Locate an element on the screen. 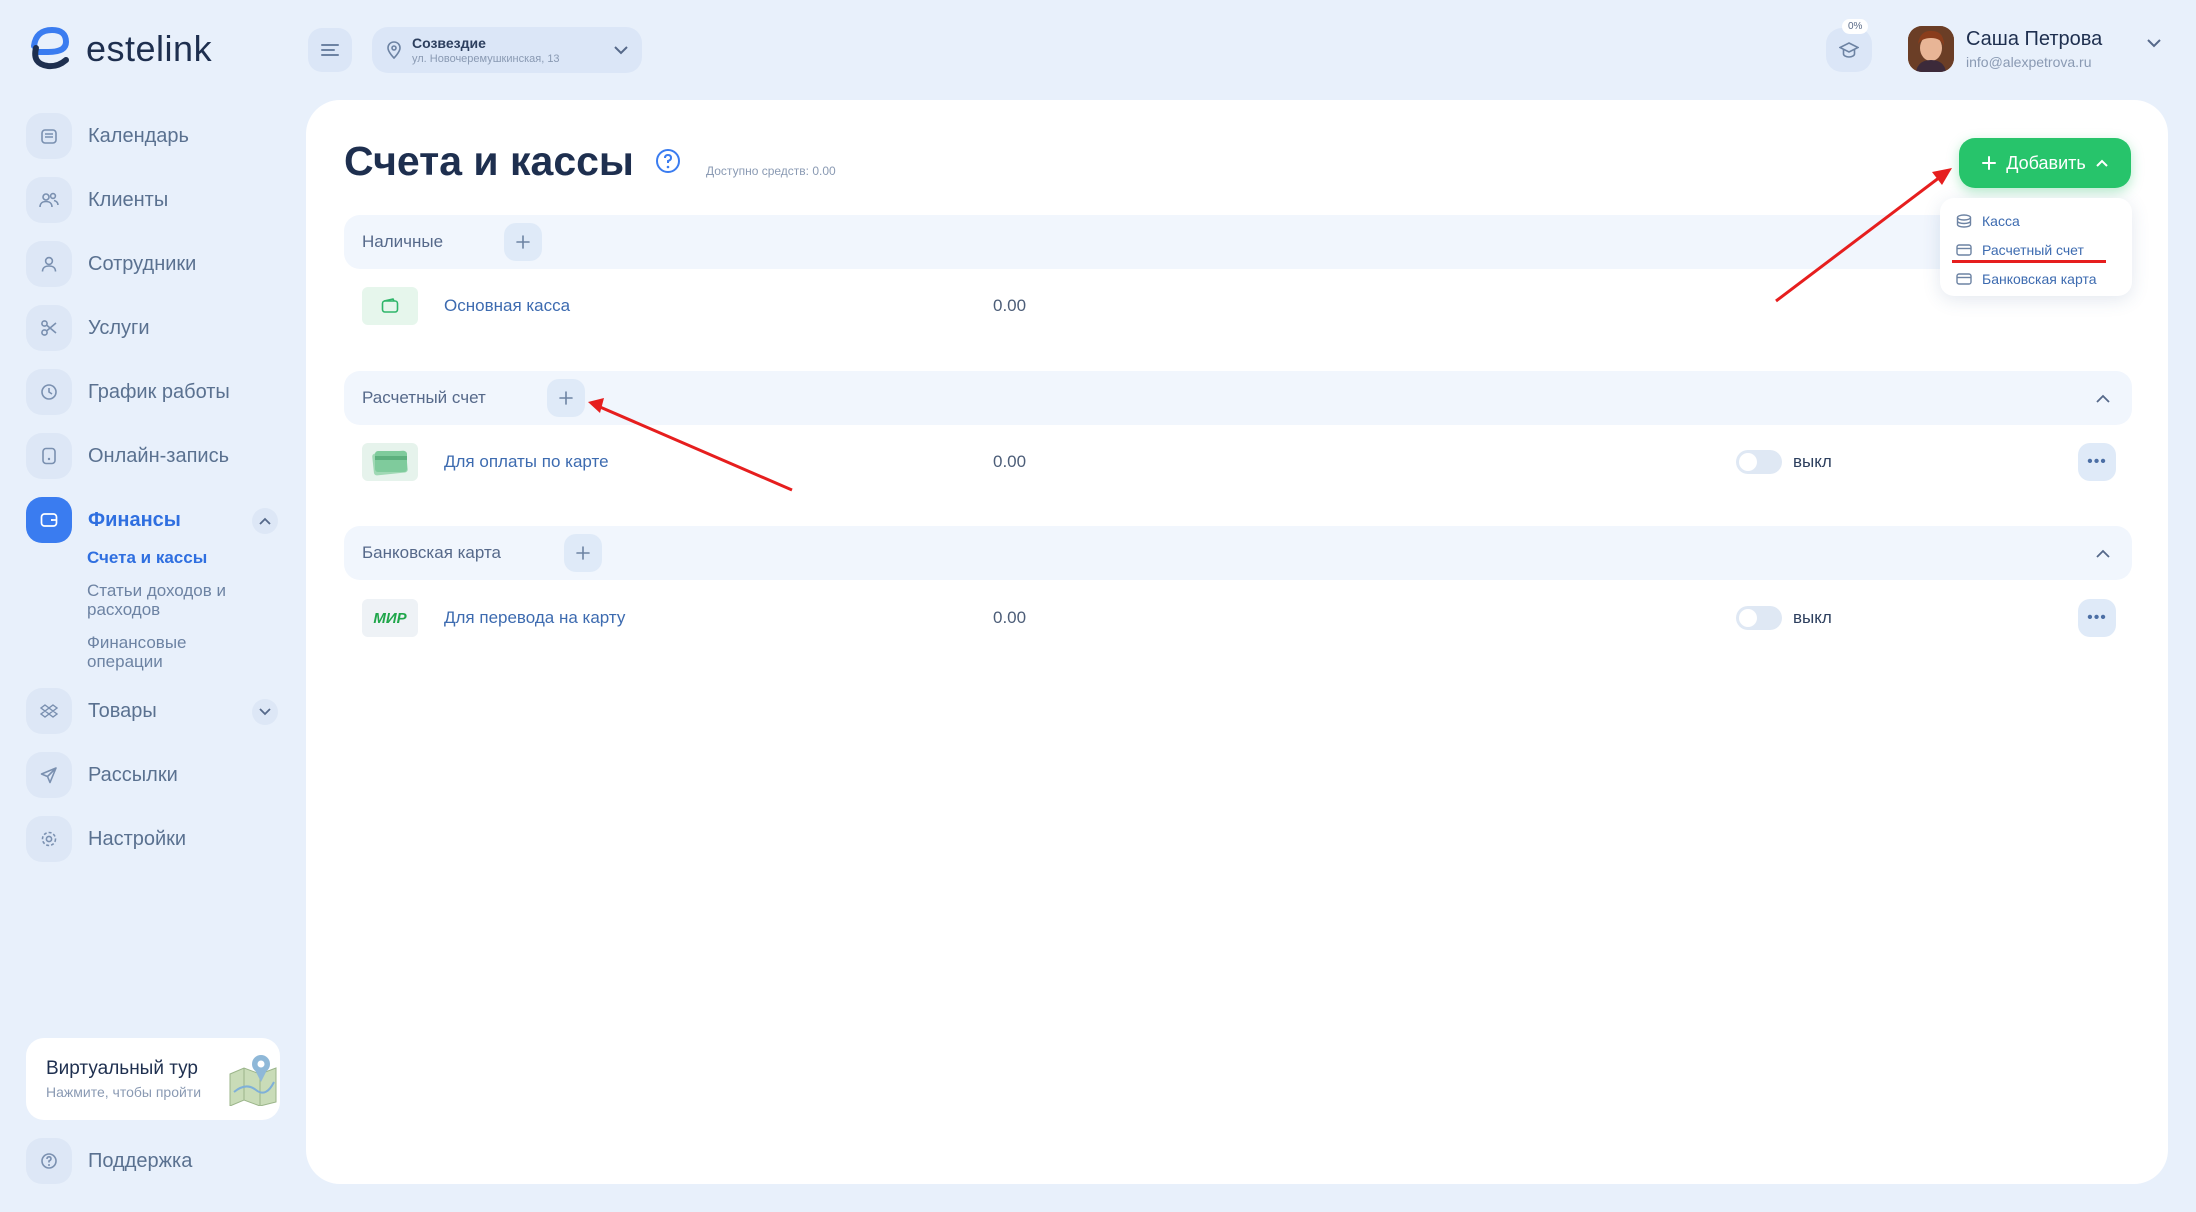  sidebar-item-label: График работы is located at coordinates (159, 391).